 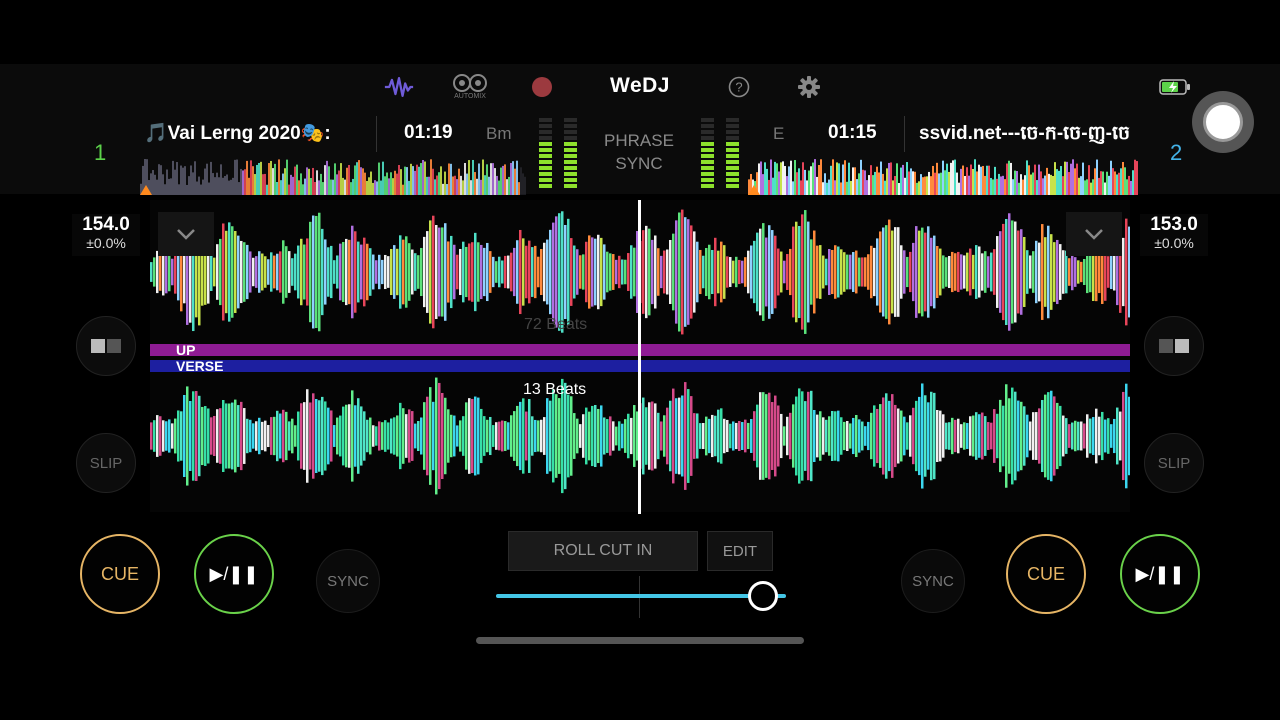 I want to click on waveform-icon, so click(x=399, y=87).